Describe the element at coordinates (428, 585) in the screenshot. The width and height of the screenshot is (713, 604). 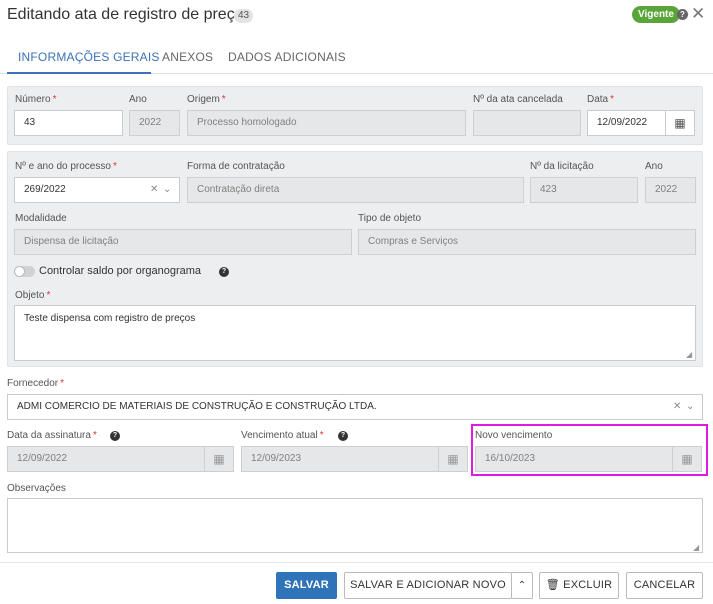
I see `save-and-add-button: SALVAR E ADICIONAR NOVO` at that location.